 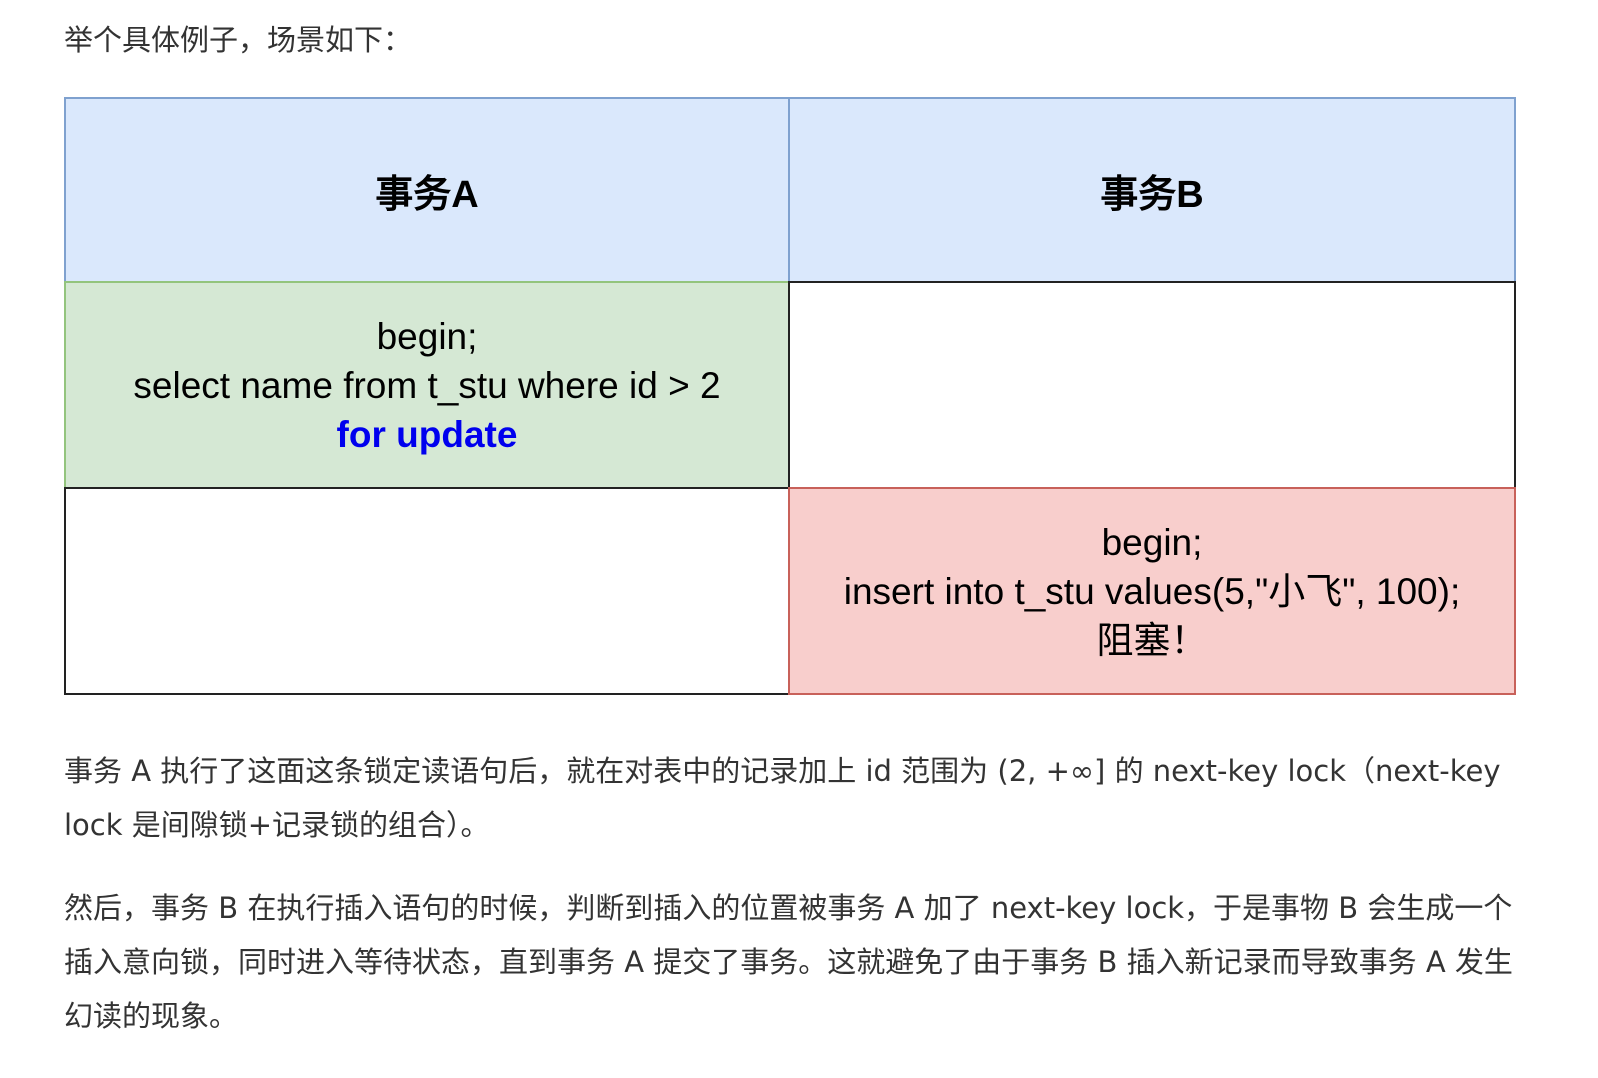 I want to click on code-for-update: for update, so click(x=427, y=434).